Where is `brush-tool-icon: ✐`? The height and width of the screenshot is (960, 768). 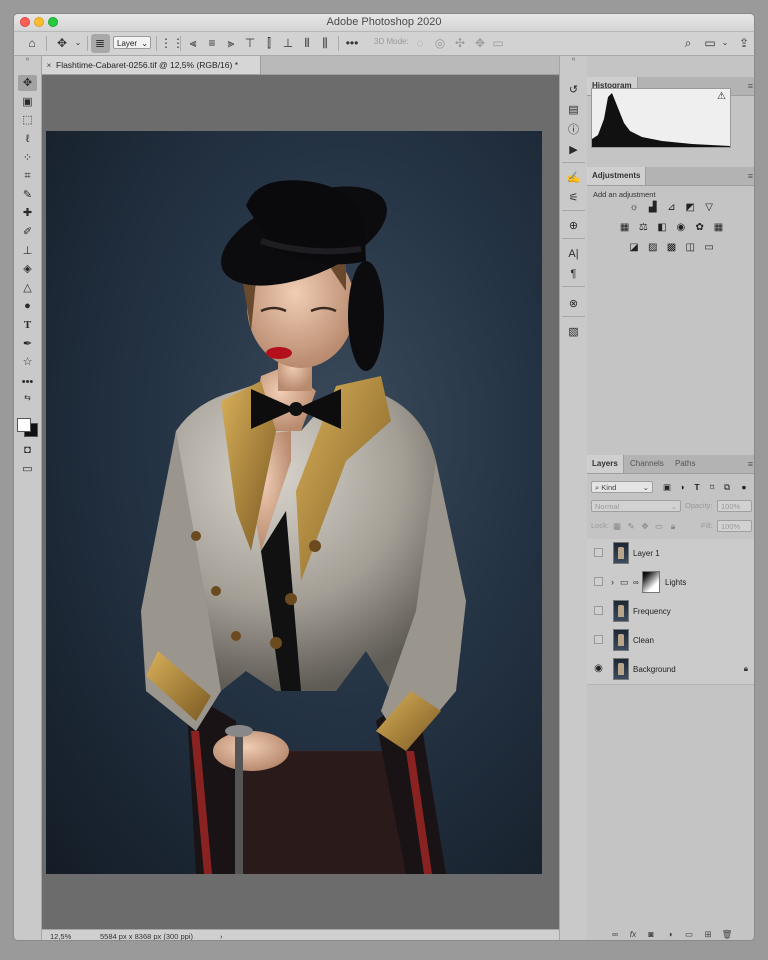
brush-tool-icon: ✐ is located at coordinates (27, 232).